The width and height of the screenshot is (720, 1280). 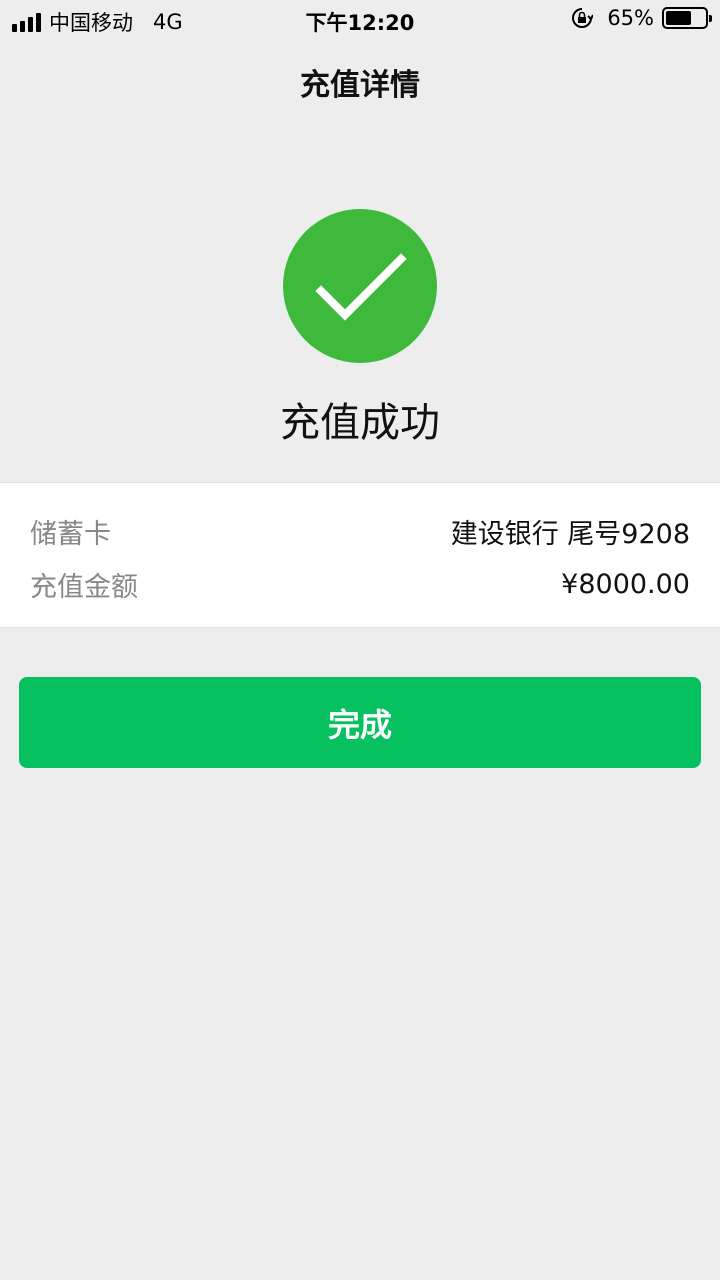 What do you see at coordinates (360, 423) in the screenshot?
I see `success-message: 充值成功` at bounding box center [360, 423].